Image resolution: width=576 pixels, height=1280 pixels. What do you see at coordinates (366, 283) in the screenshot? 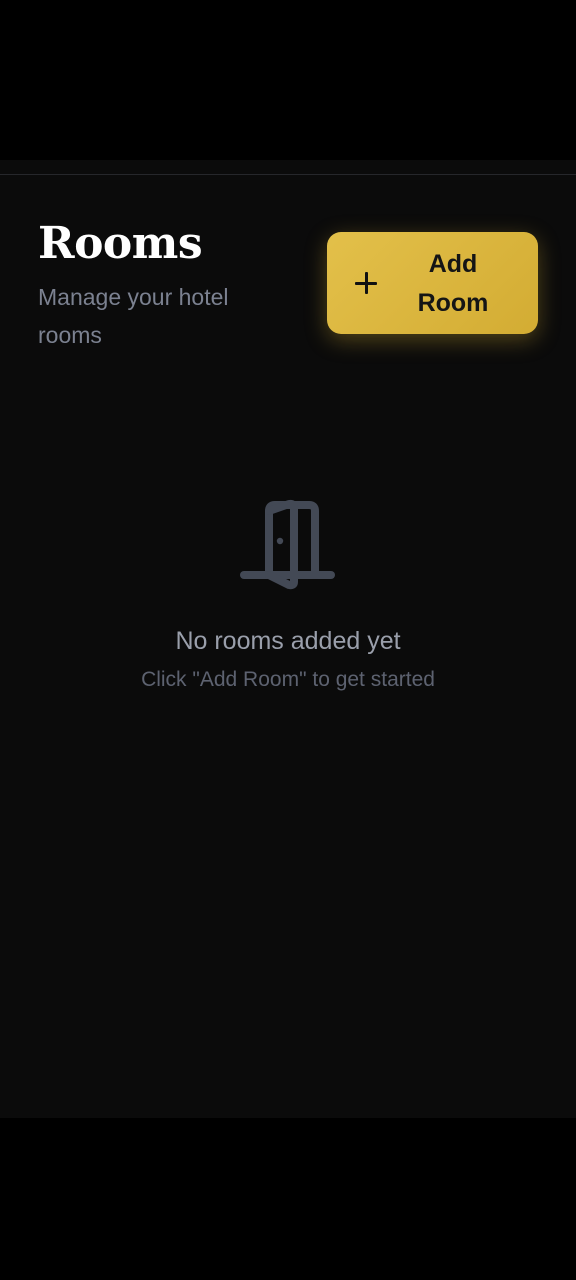
I see `plus-icon` at bounding box center [366, 283].